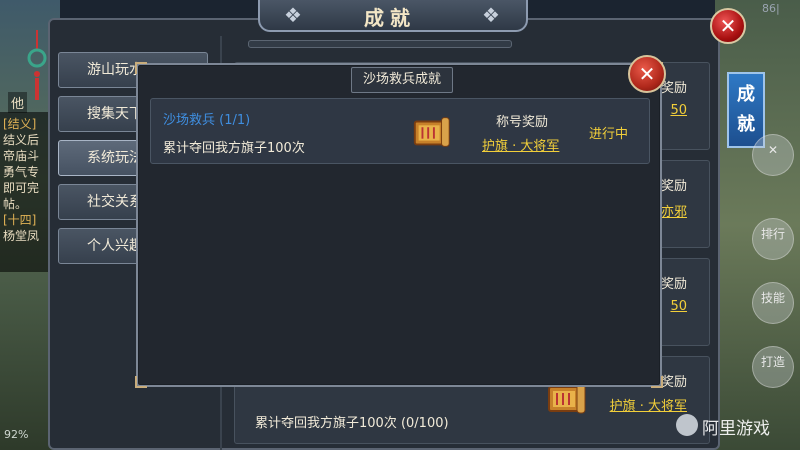 The image size is (800, 450). What do you see at coordinates (522, 122) in the screenshot?
I see `reward-type-label: 称号奖励` at bounding box center [522, 122].